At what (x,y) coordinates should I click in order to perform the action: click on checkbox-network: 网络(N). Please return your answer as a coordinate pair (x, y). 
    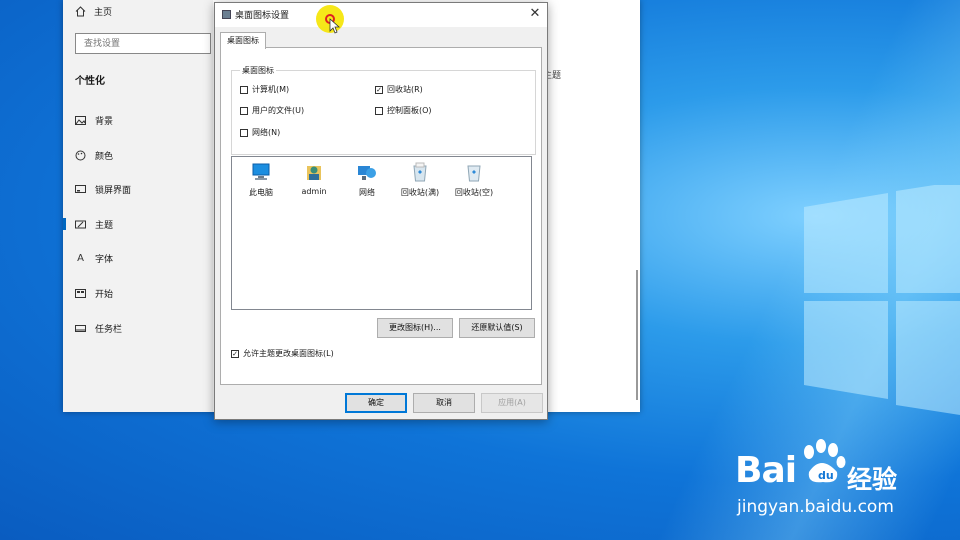
    Looking at the image, I should click on (260, 132).